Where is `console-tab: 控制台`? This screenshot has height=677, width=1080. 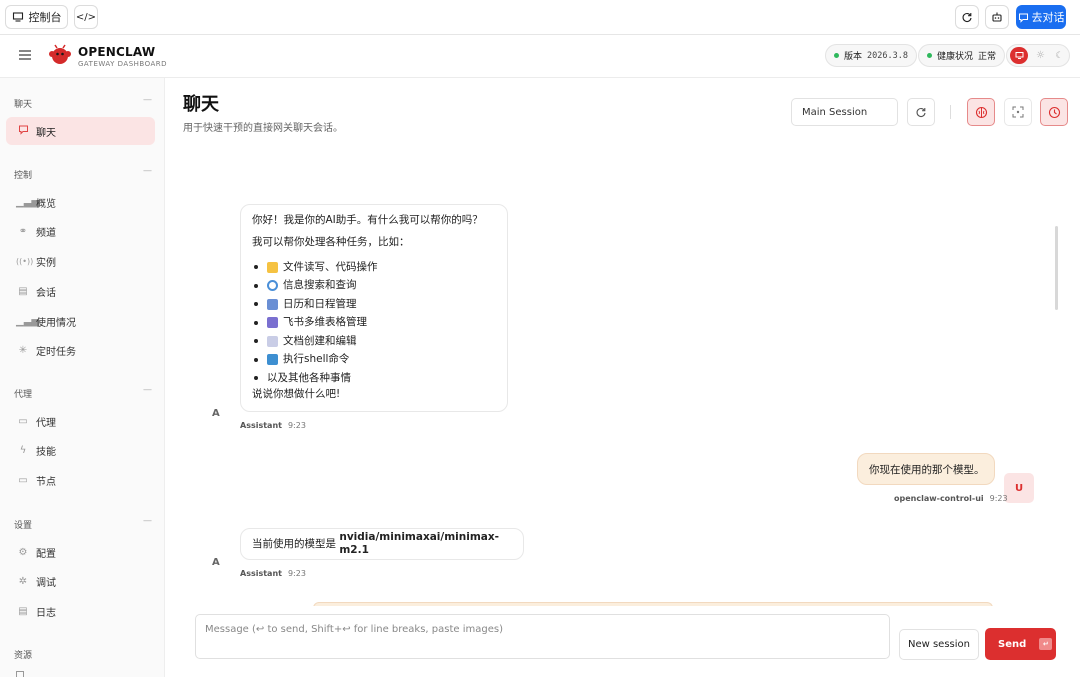 console-tab: 控制台 is located at coordinates (36, 17).